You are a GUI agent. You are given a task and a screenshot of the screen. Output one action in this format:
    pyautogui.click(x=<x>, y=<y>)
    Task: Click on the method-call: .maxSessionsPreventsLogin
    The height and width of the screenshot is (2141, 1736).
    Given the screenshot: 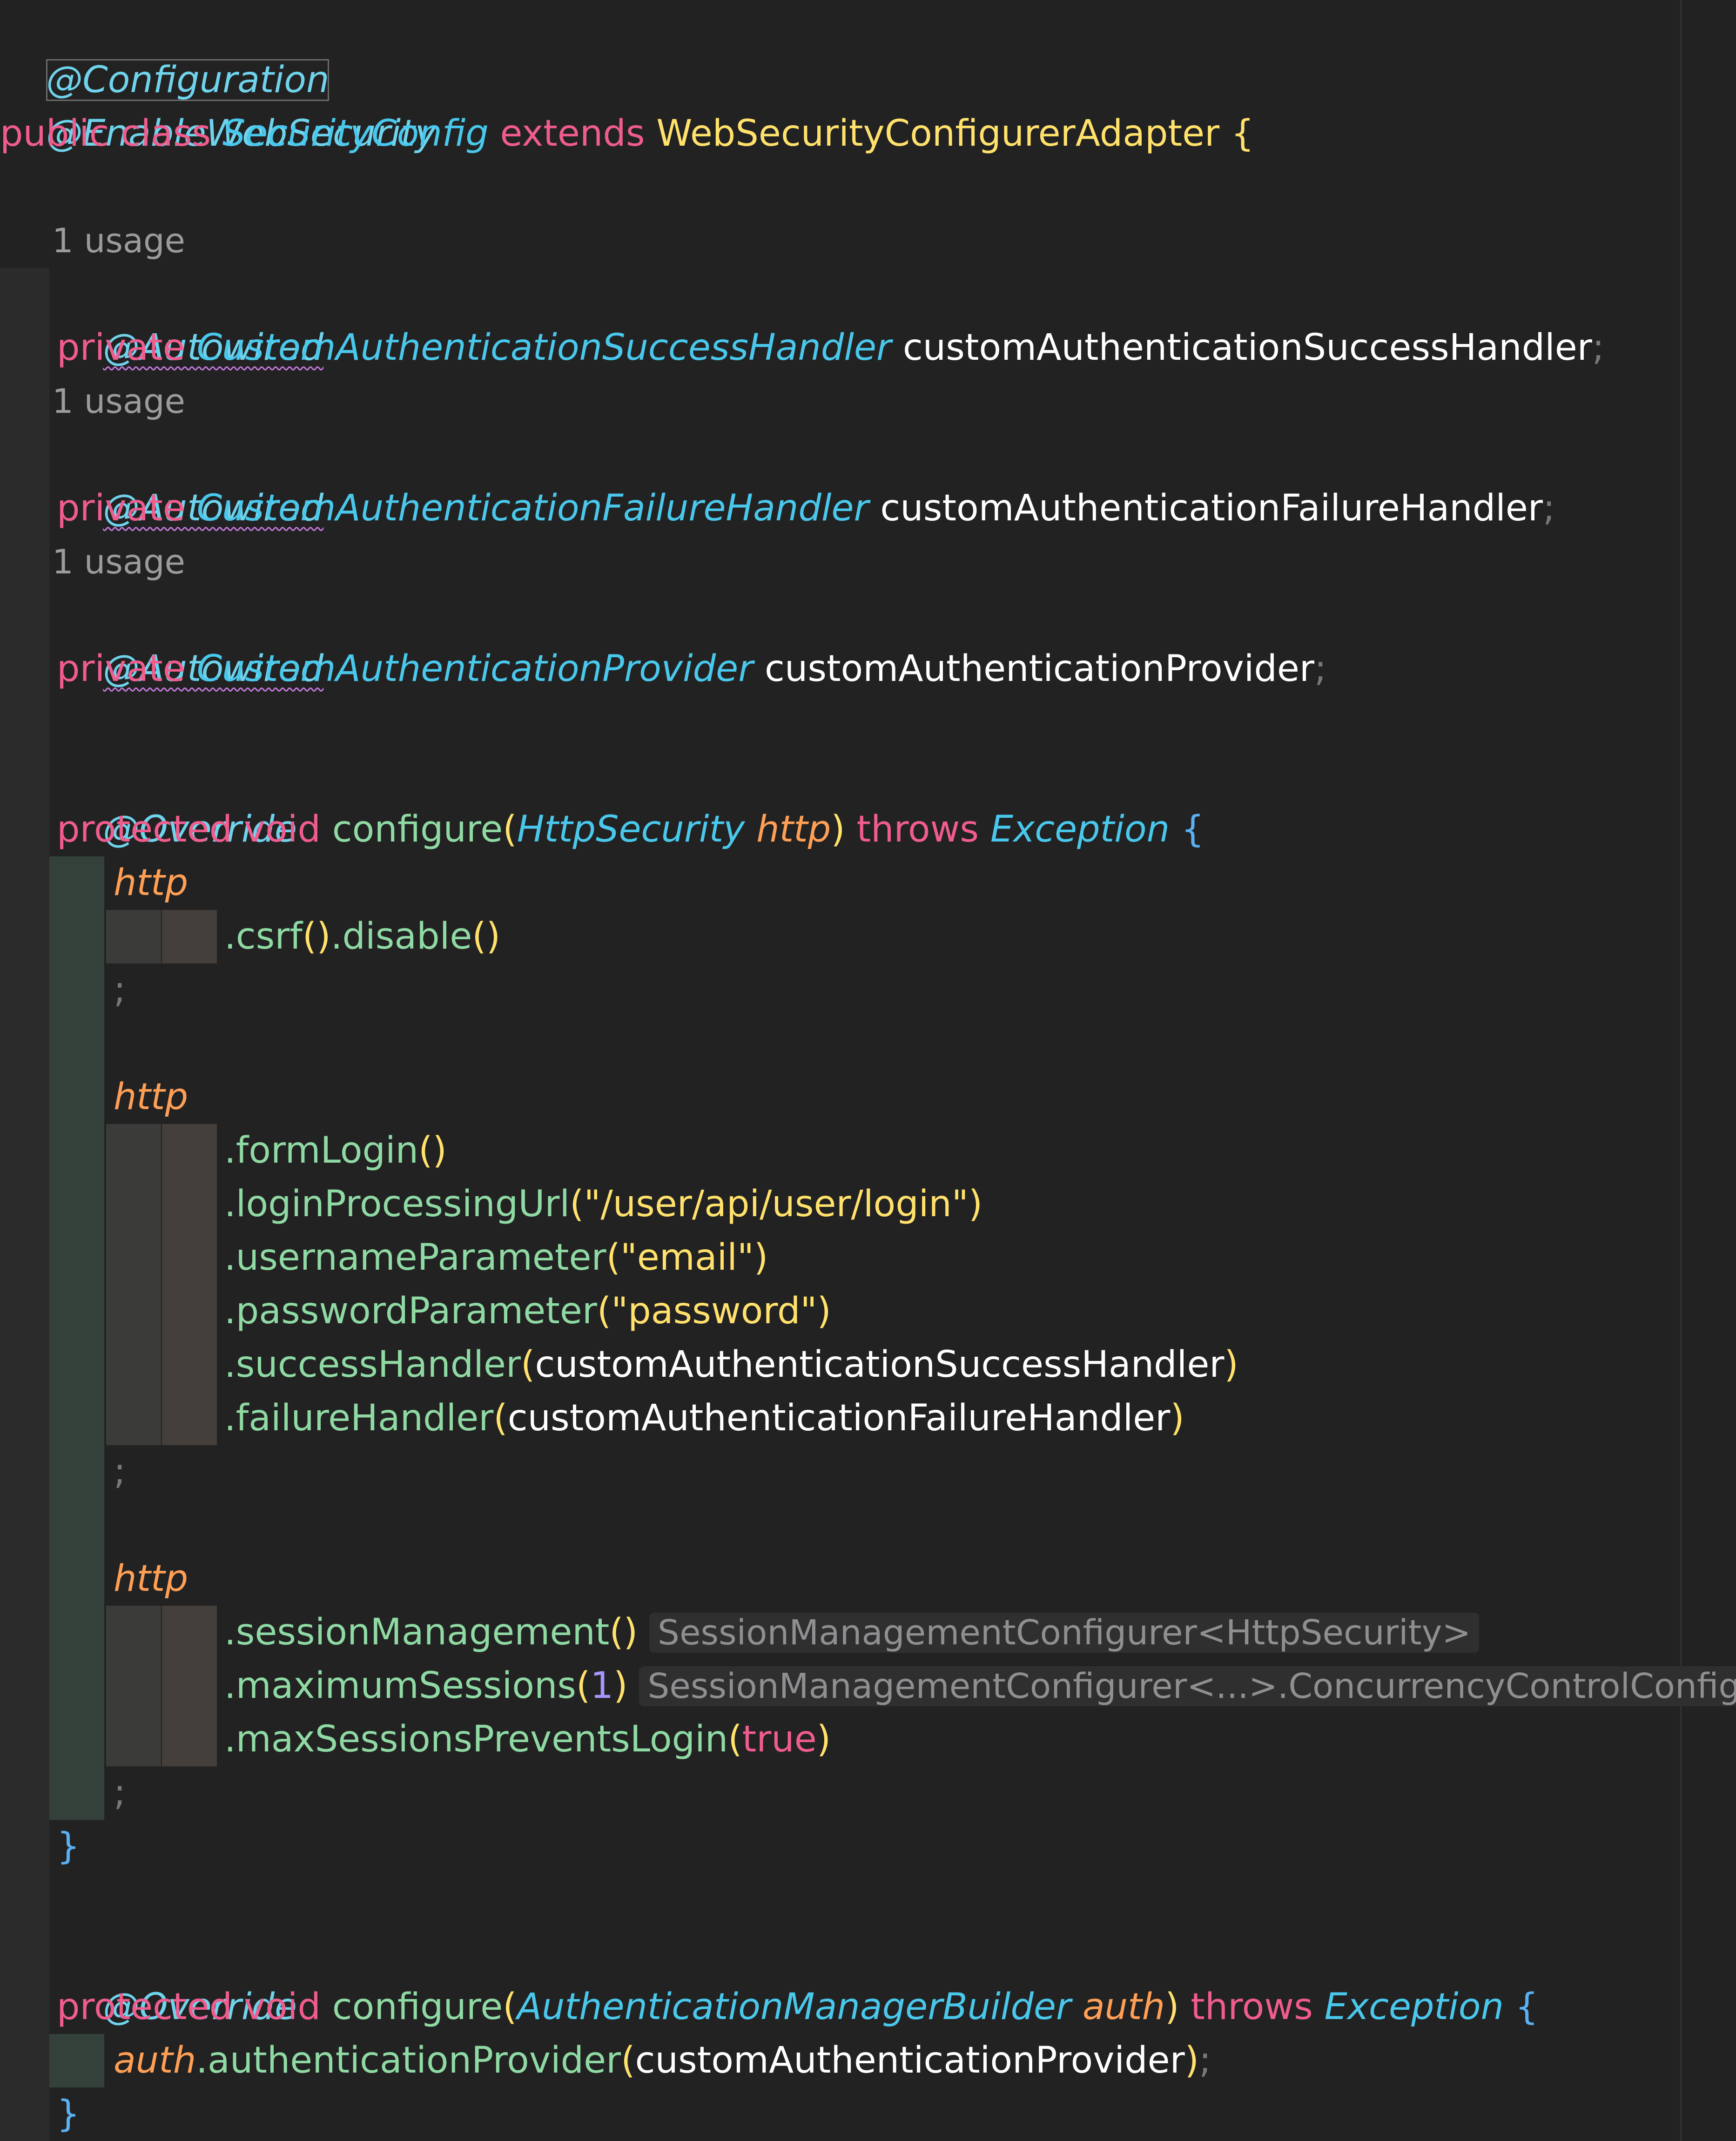 What is the action you would take?
    pyautogui.click(x=476, y=1739)
    